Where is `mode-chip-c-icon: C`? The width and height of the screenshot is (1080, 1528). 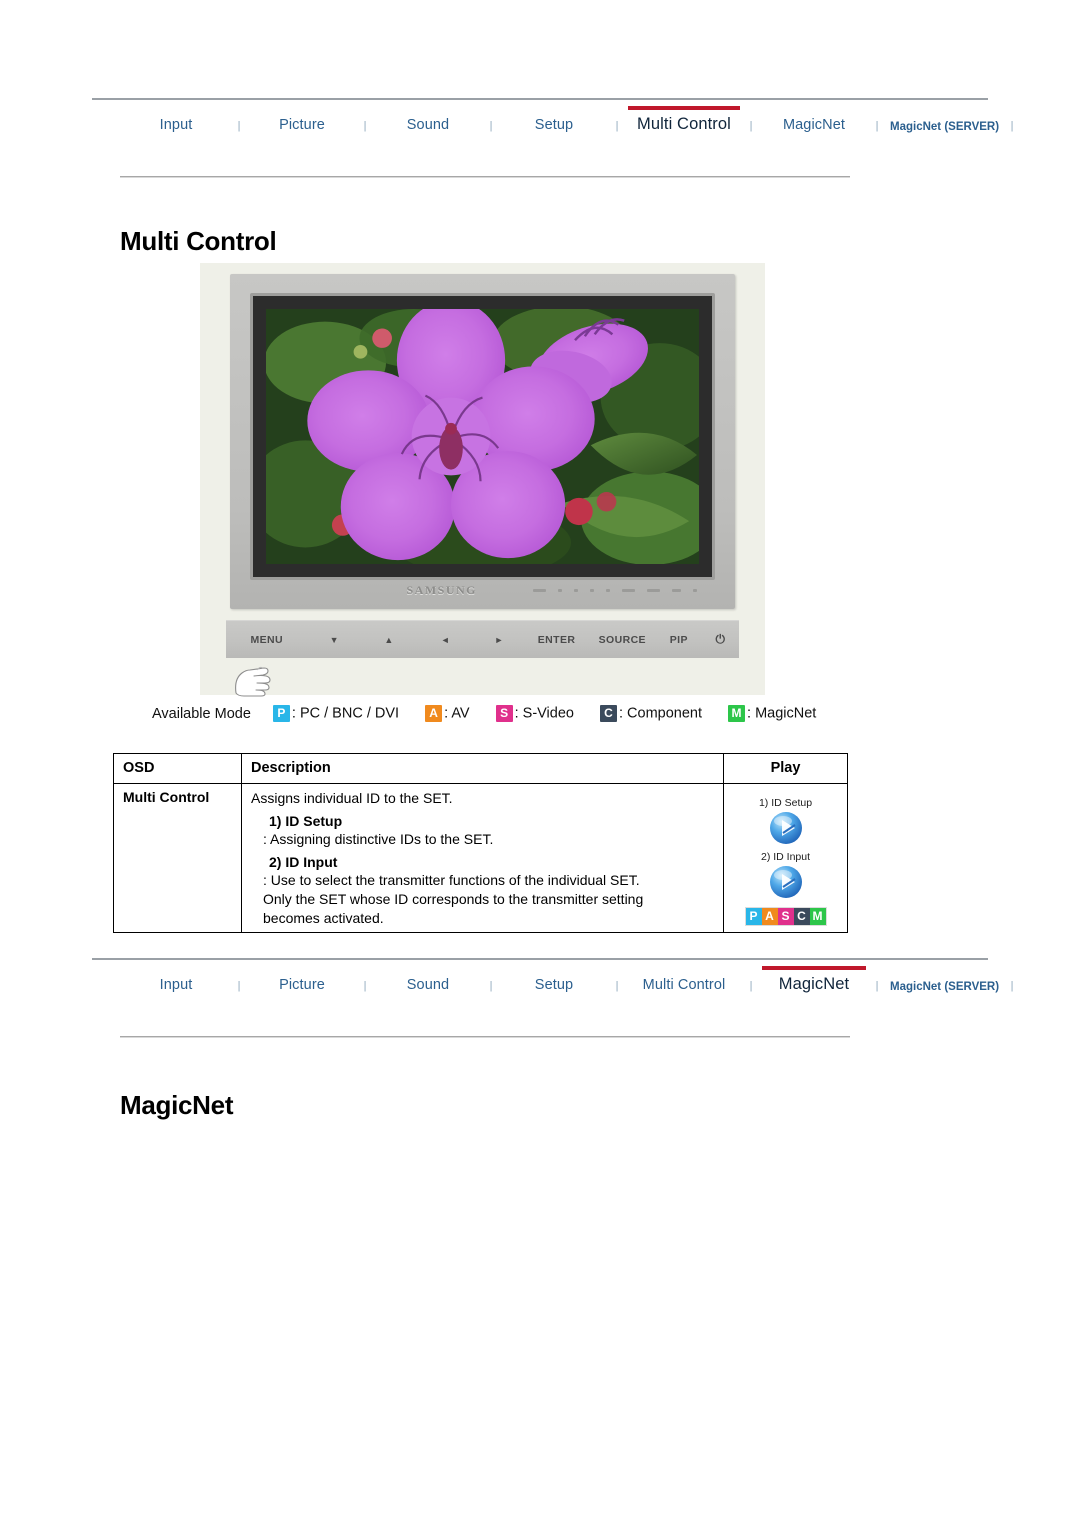
mode-chip-c-icon: C is located at coordinates (608, 713).